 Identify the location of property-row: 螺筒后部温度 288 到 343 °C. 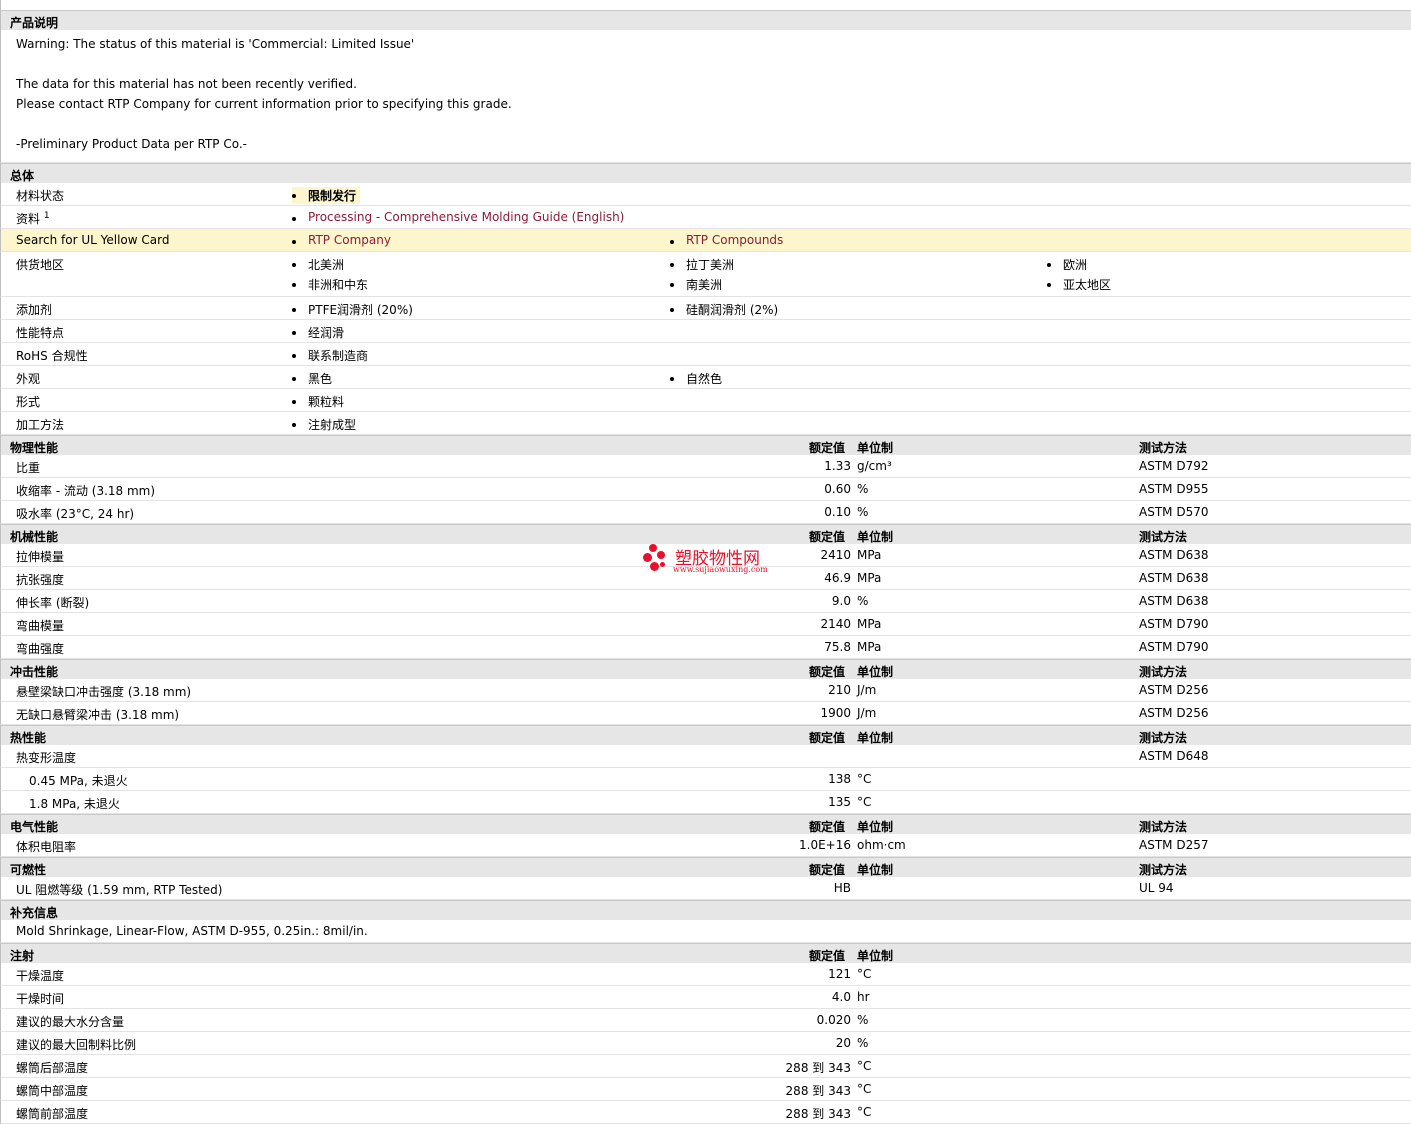
(705, 1066).